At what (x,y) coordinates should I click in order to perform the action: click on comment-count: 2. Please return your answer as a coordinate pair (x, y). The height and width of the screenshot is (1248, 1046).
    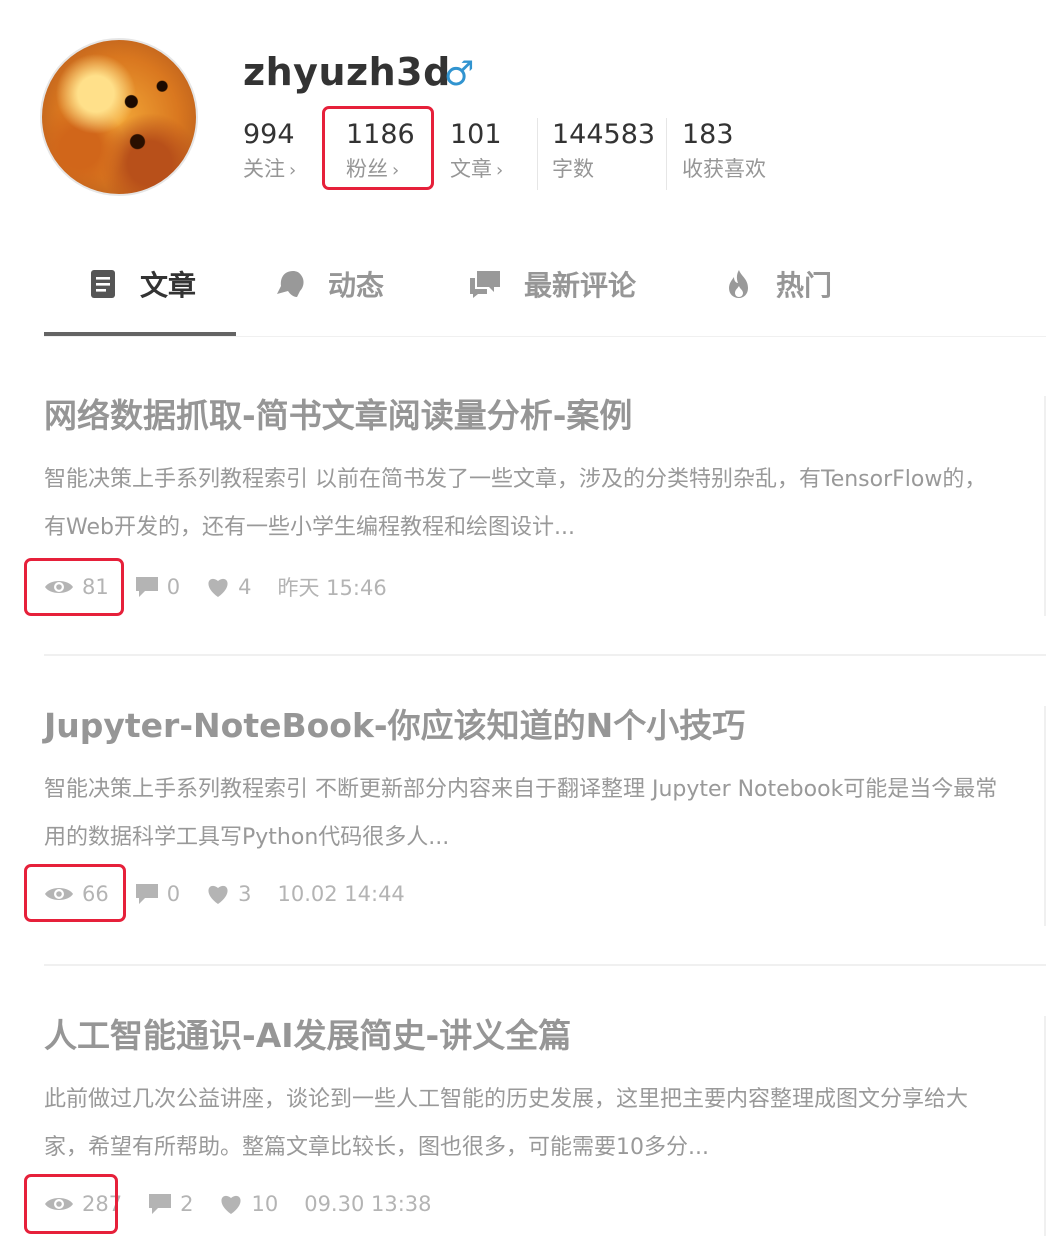
    Looking at the image, I should click on (170, 1204).